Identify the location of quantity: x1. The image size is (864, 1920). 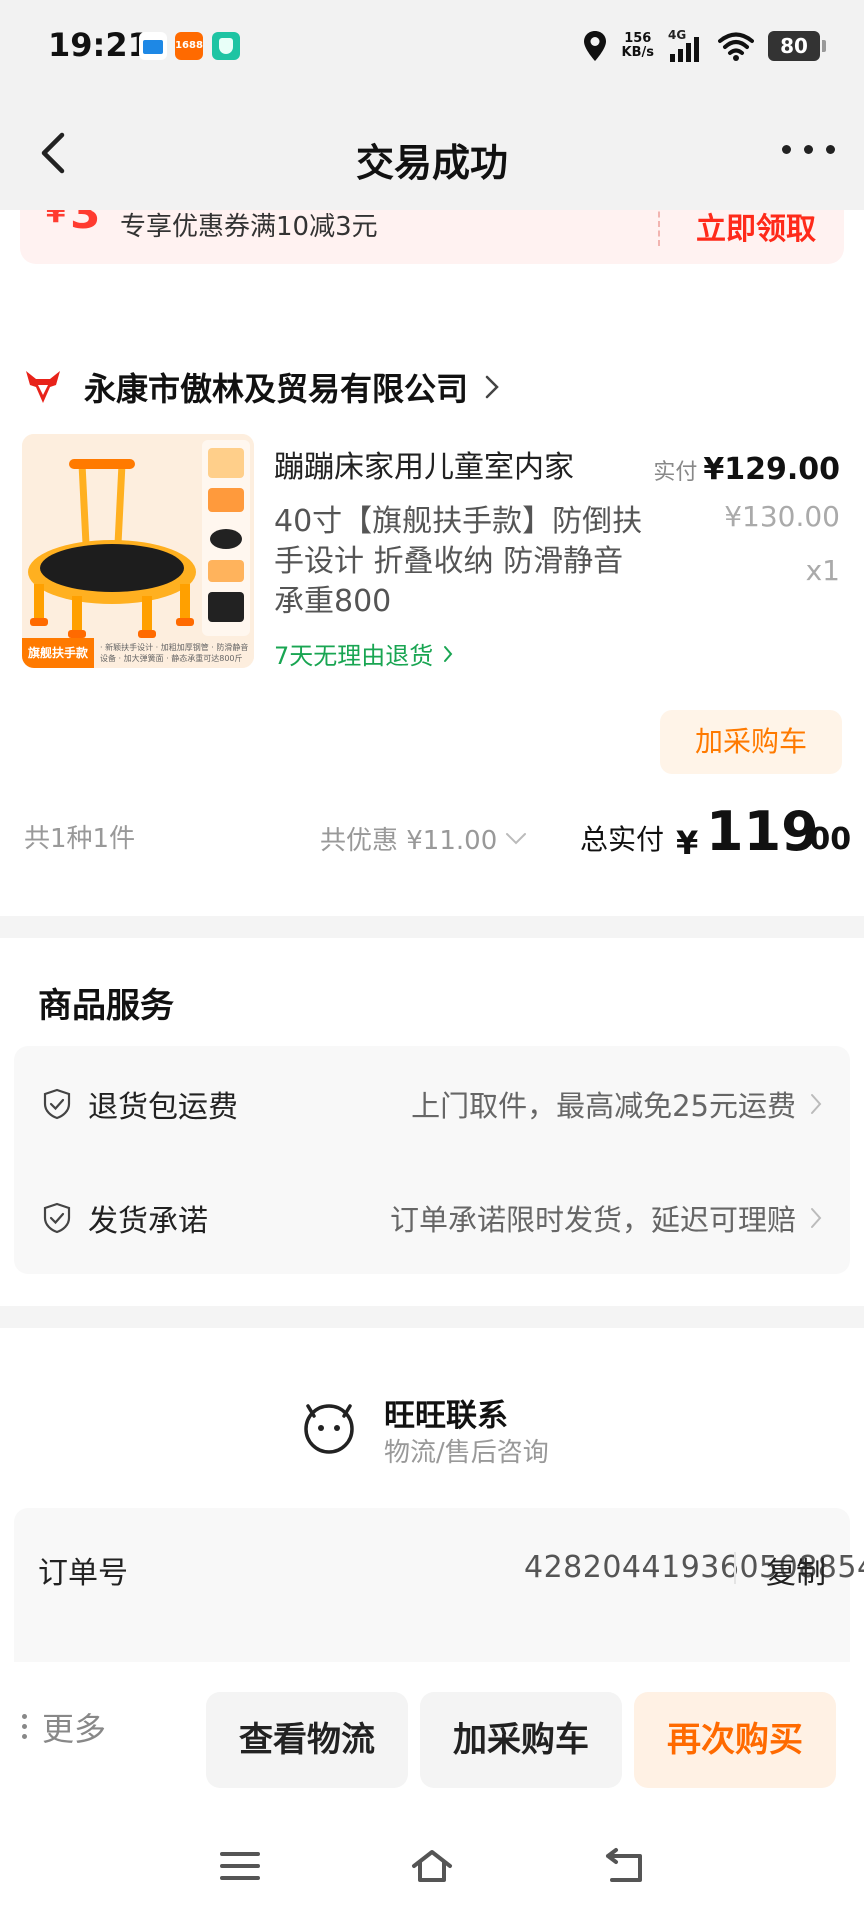
(822, 570).